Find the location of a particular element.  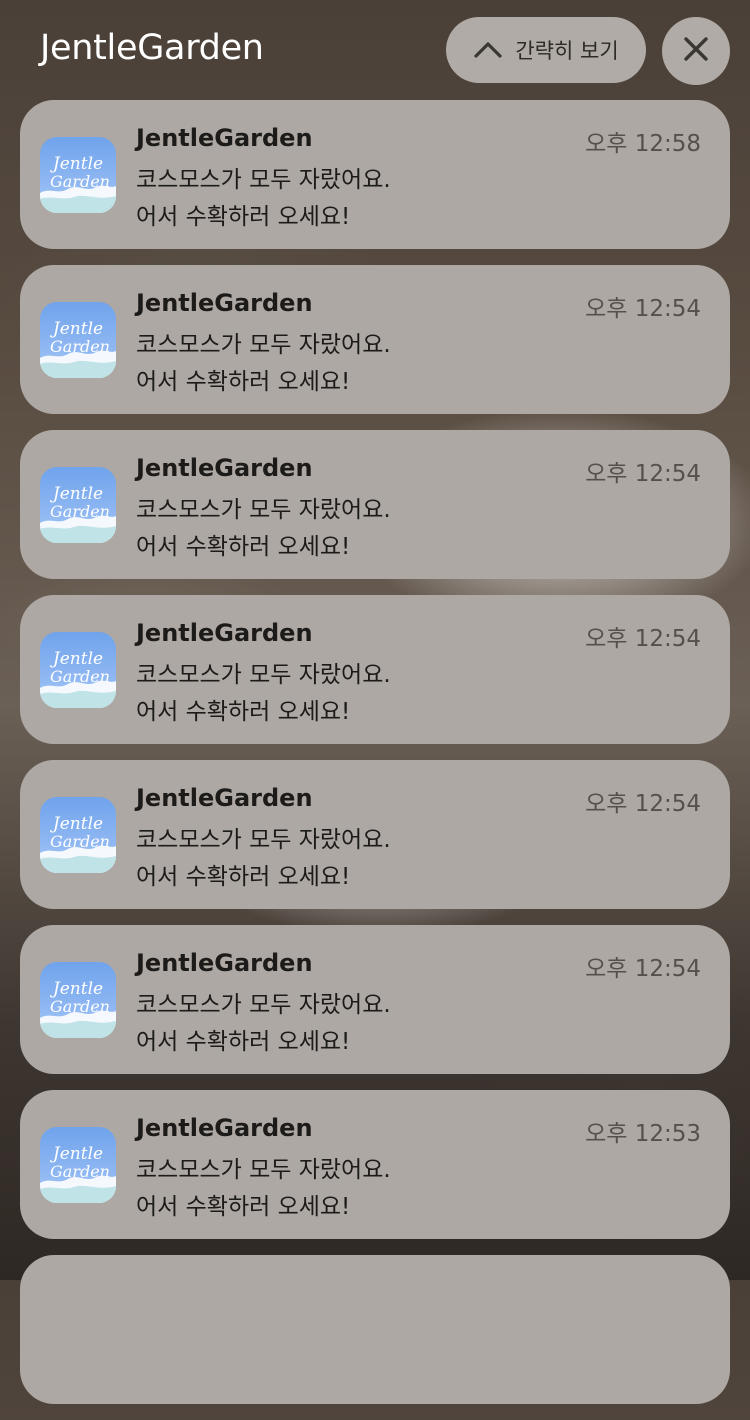

show-less-label: 간략히 보기 is located at coordinates (567, 51).